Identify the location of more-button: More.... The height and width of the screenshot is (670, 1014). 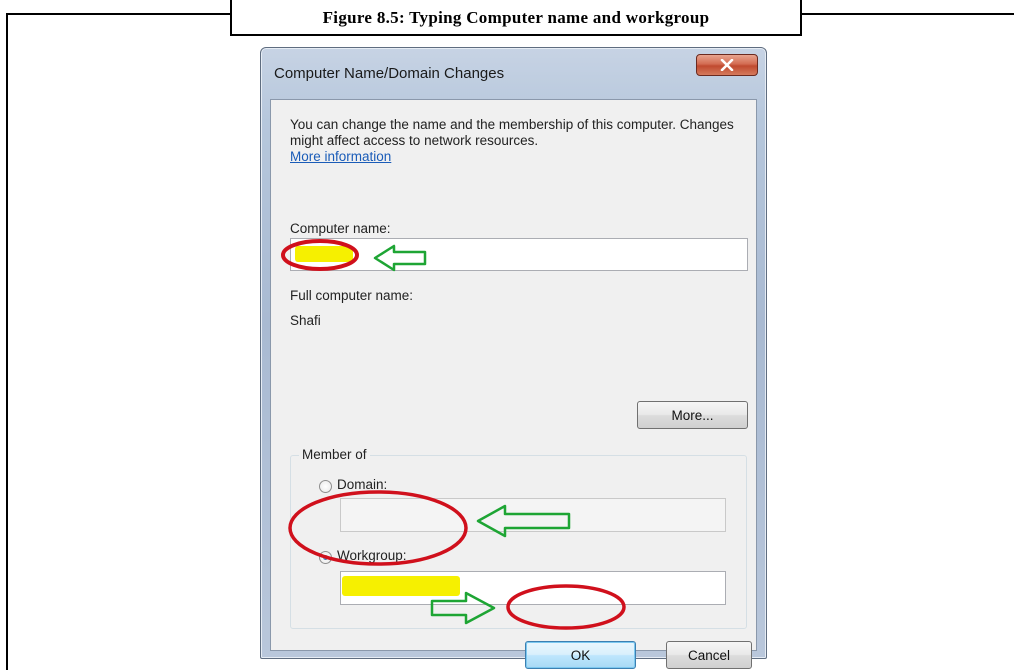
(692, 415).